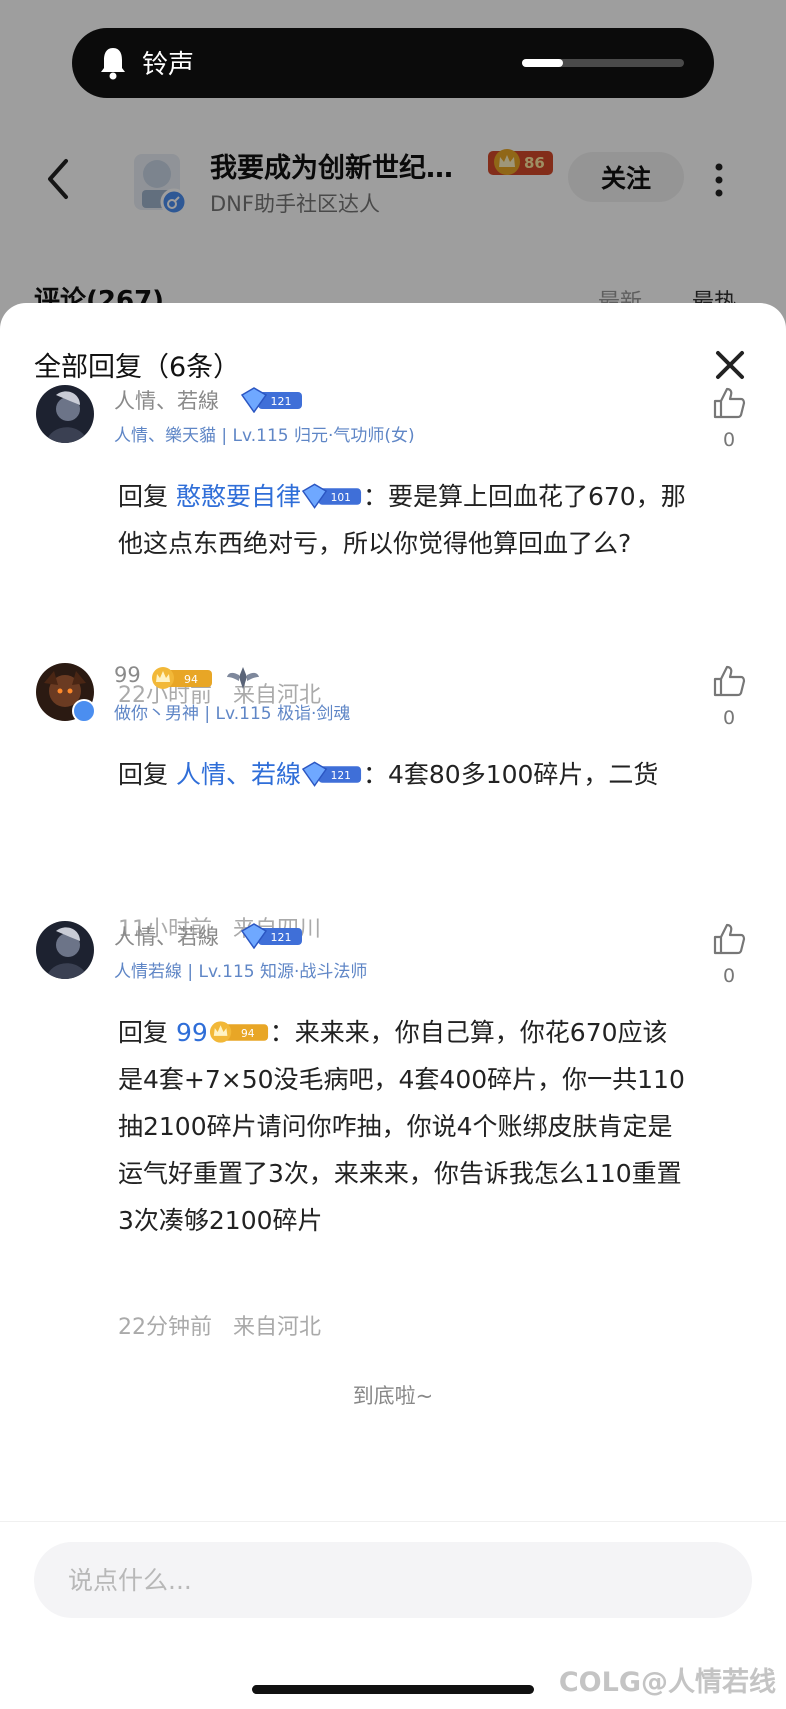 This screenshot has height=1709, width=786. I want to click on wing-emblem-icon, so click(243, 678).